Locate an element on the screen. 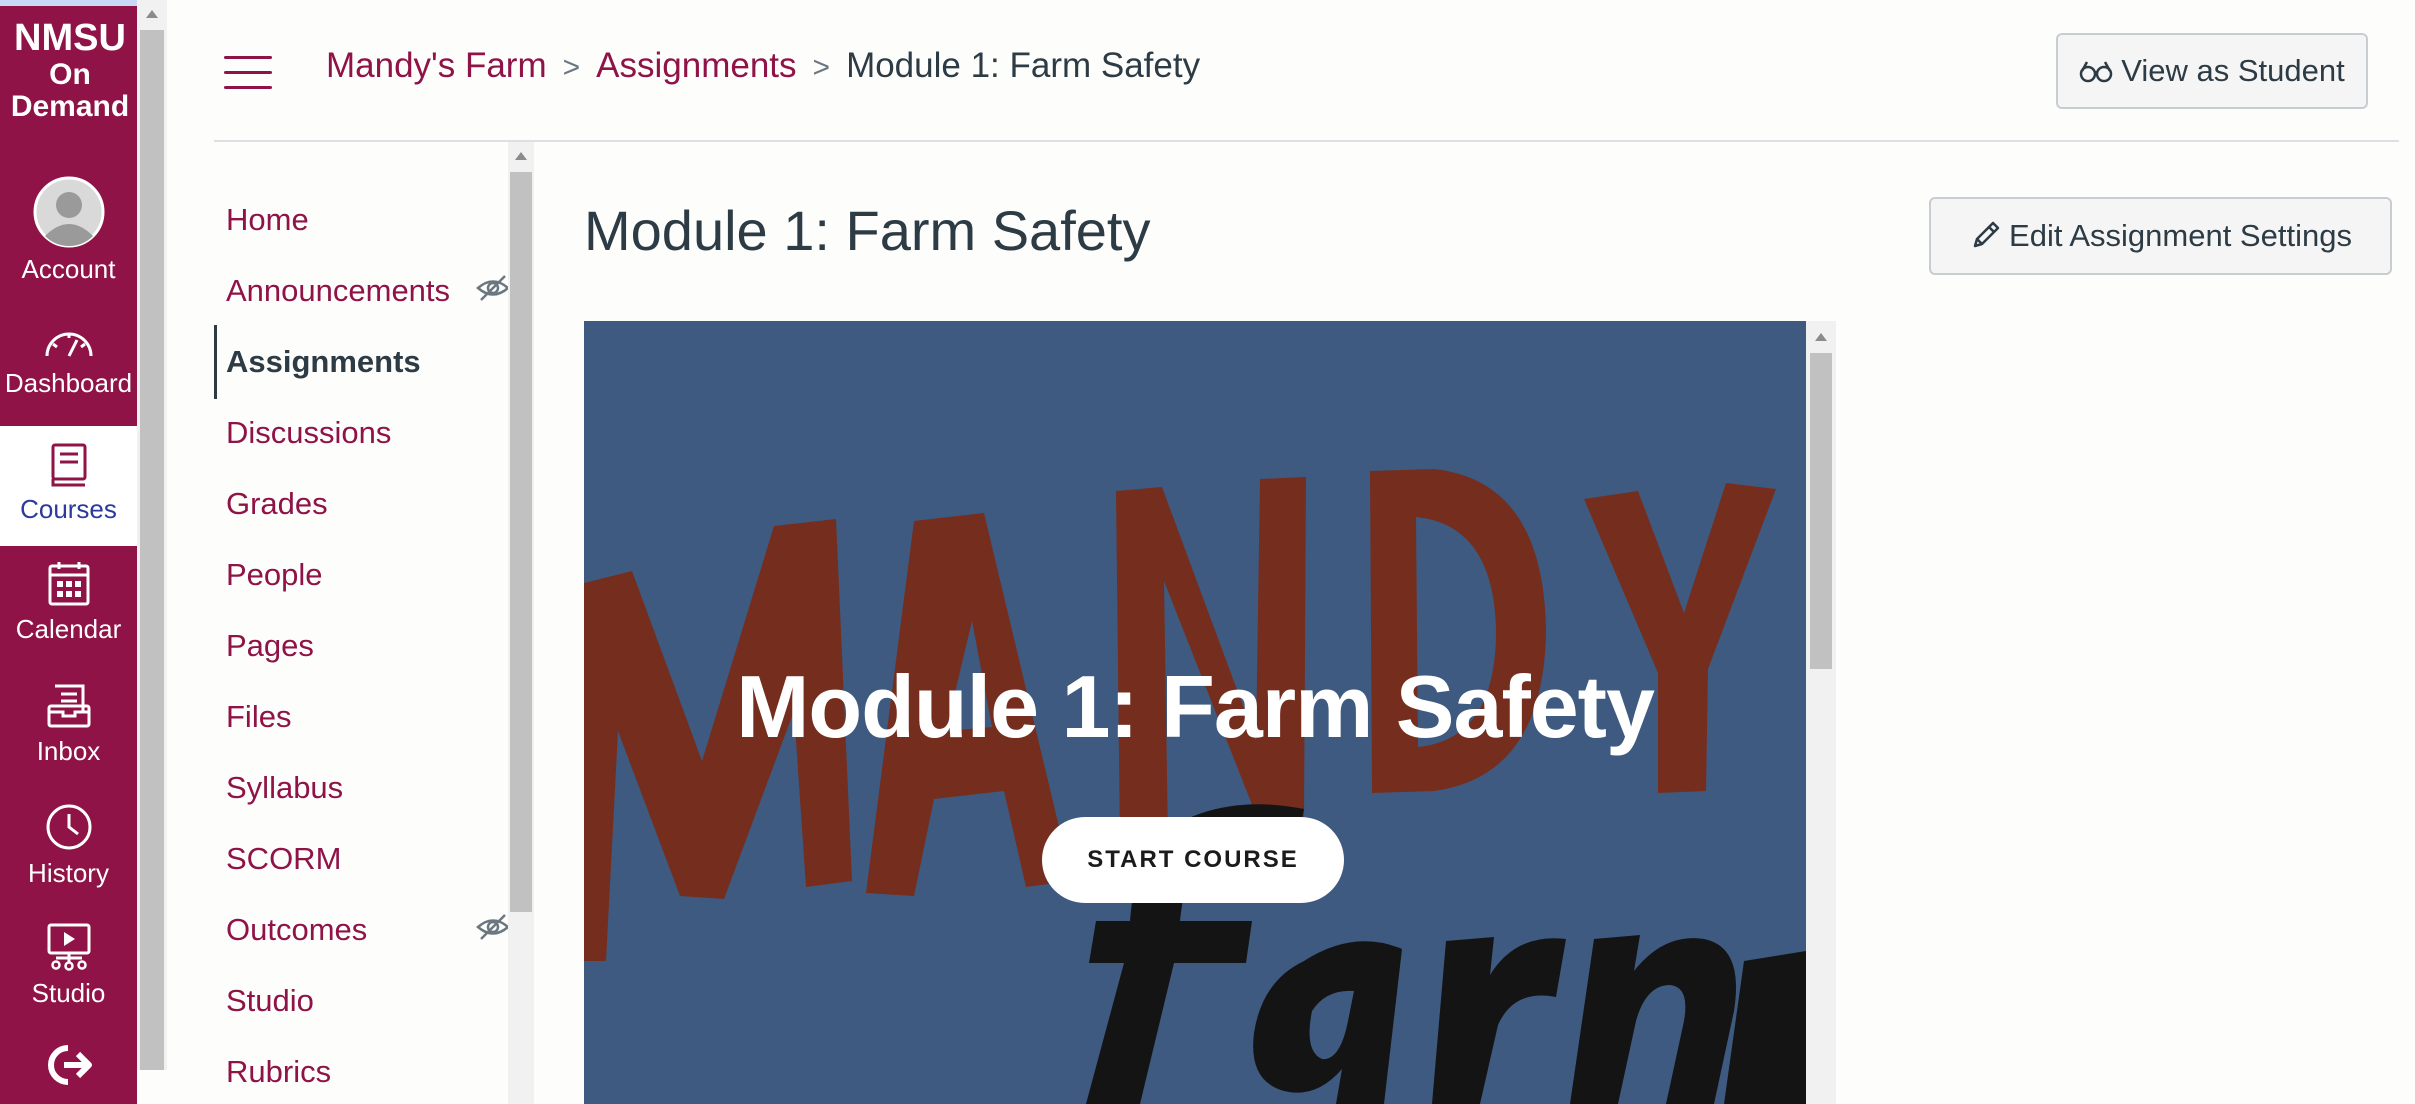 This screenshot has width=2415, height=1104. course-nav-label: Outcomes is located at coordinates (297, 929).